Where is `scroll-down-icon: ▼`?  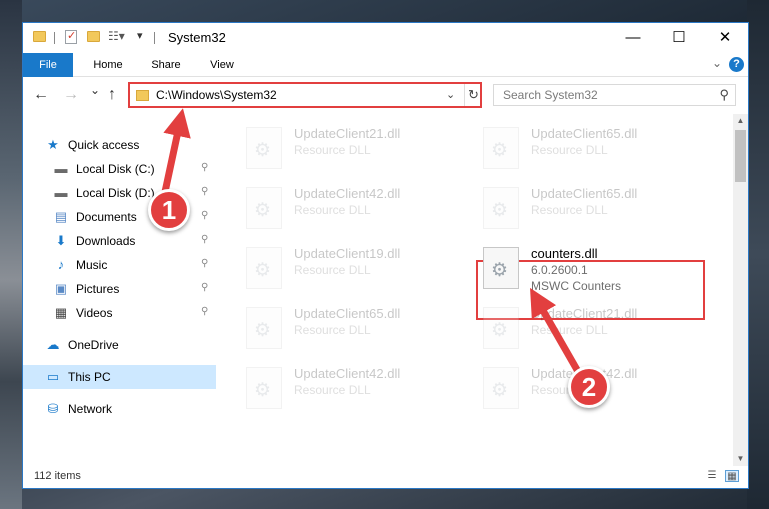
scroll-down-icon: ▼ is located at coordinates (740, 459).